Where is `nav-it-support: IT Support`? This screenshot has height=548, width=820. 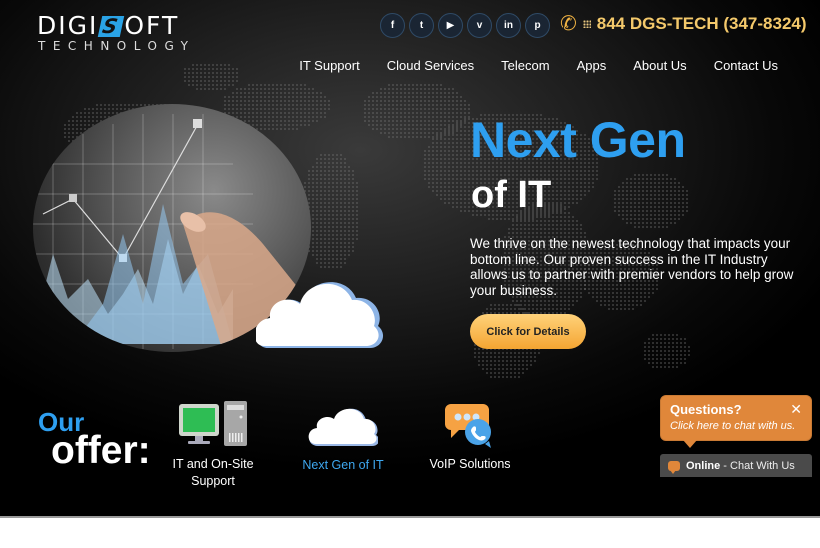 nav-it-support: IT Support is located at coordinates (329, 65).